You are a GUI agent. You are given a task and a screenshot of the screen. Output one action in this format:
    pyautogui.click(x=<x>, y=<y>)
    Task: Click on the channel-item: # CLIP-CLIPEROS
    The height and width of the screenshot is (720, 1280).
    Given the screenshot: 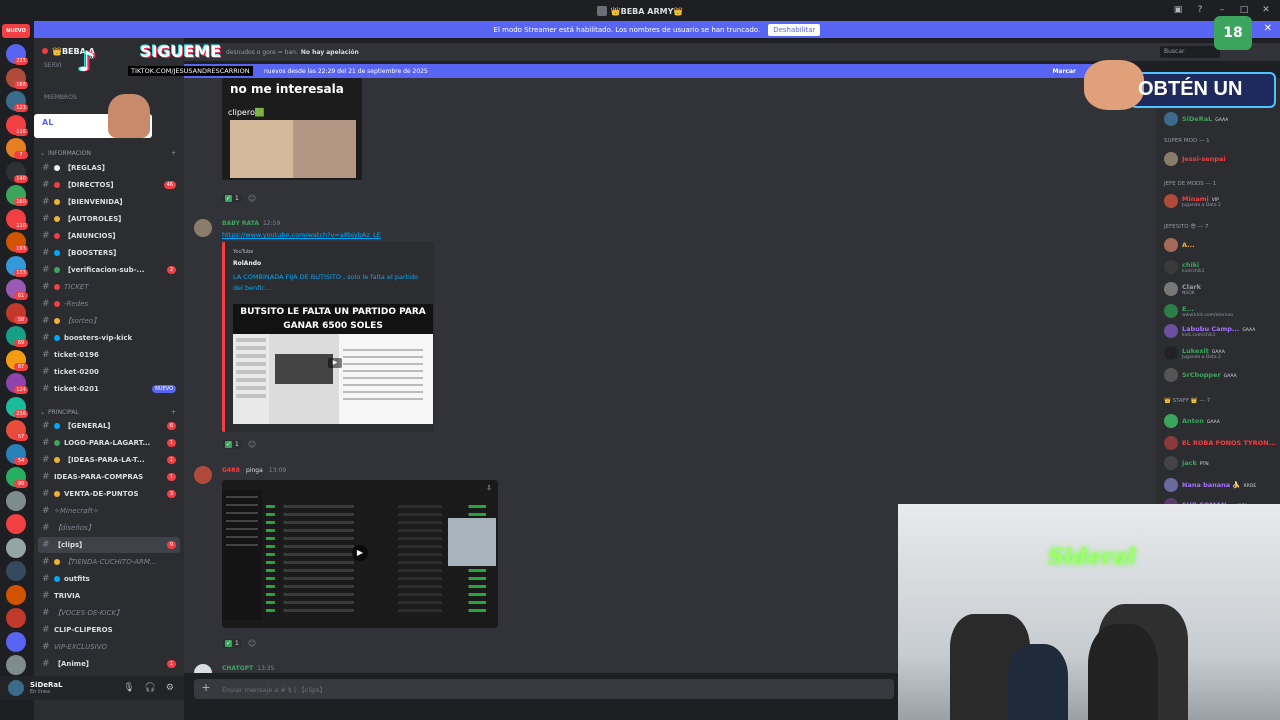 What is the action you would take?
    pyautogui.click(x=109, y=630)
    